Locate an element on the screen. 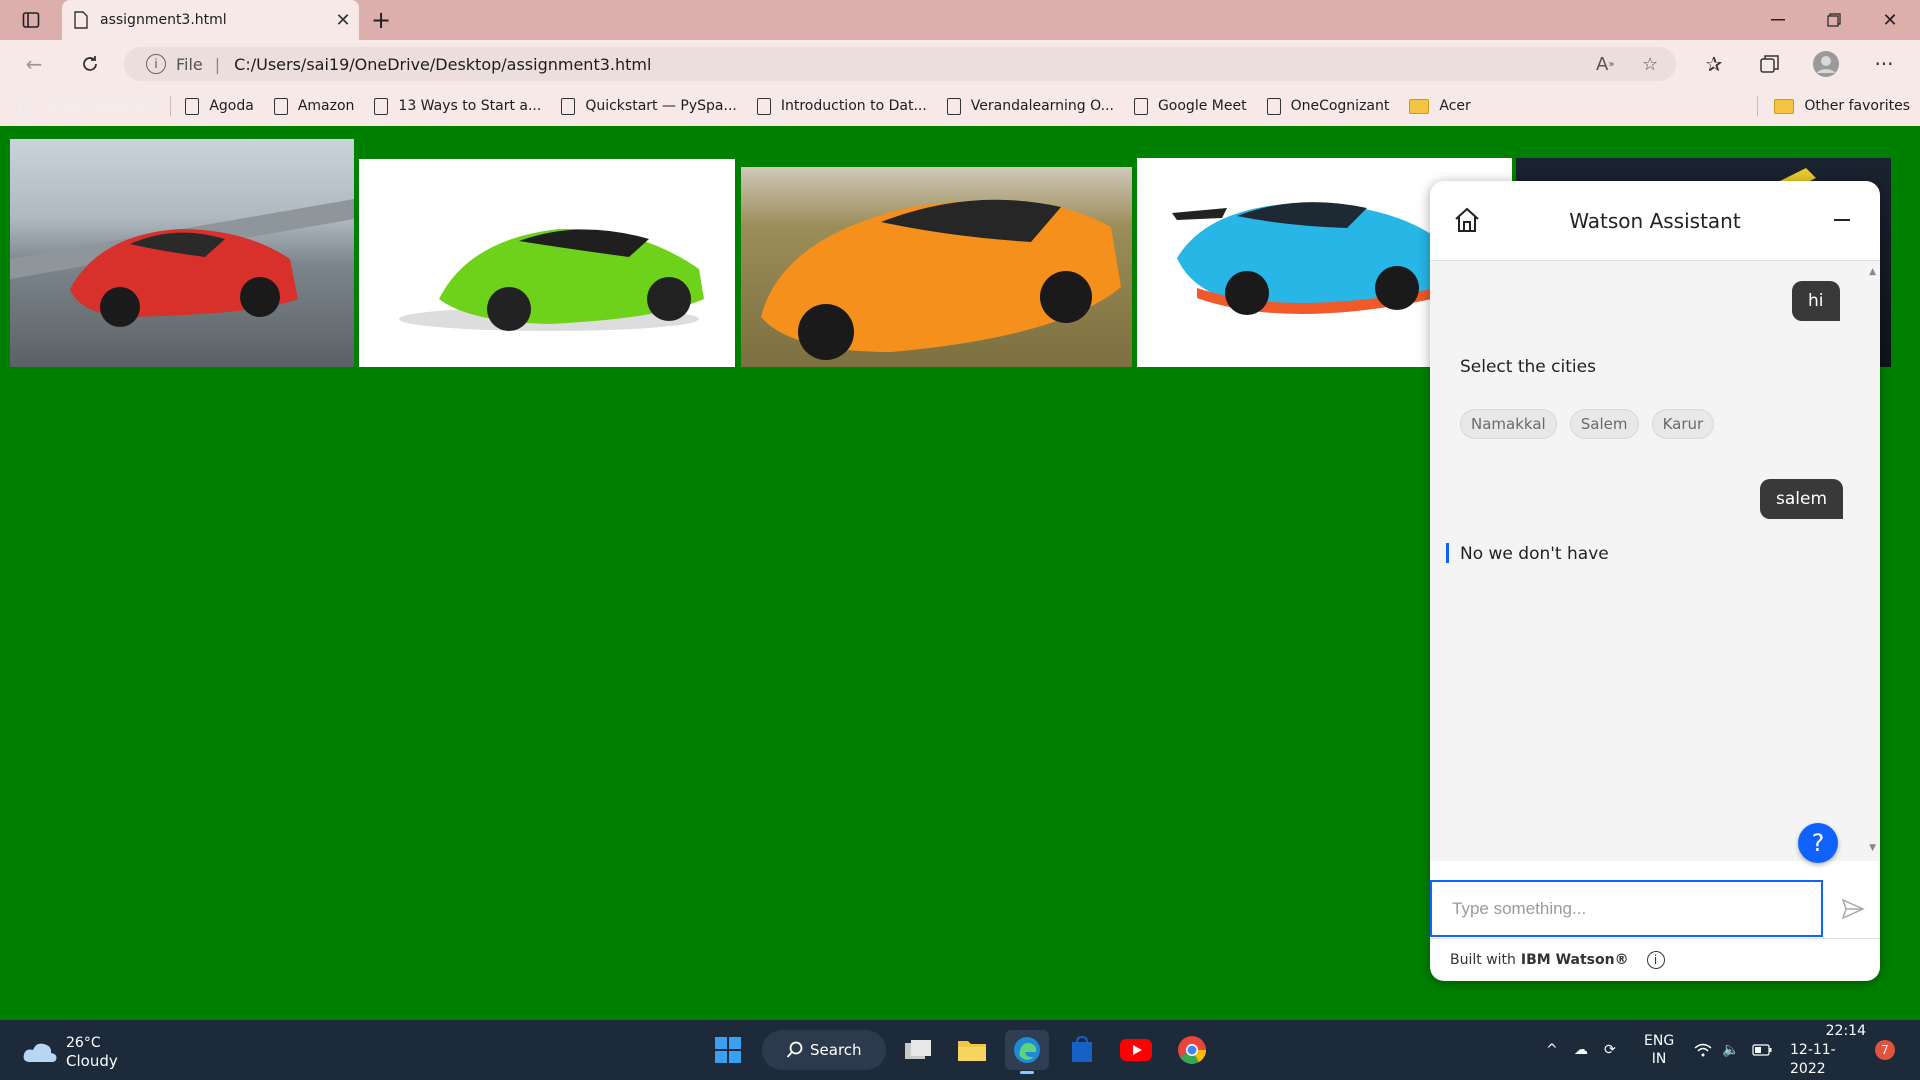  home-icon is located at coordinates (1467, 222).